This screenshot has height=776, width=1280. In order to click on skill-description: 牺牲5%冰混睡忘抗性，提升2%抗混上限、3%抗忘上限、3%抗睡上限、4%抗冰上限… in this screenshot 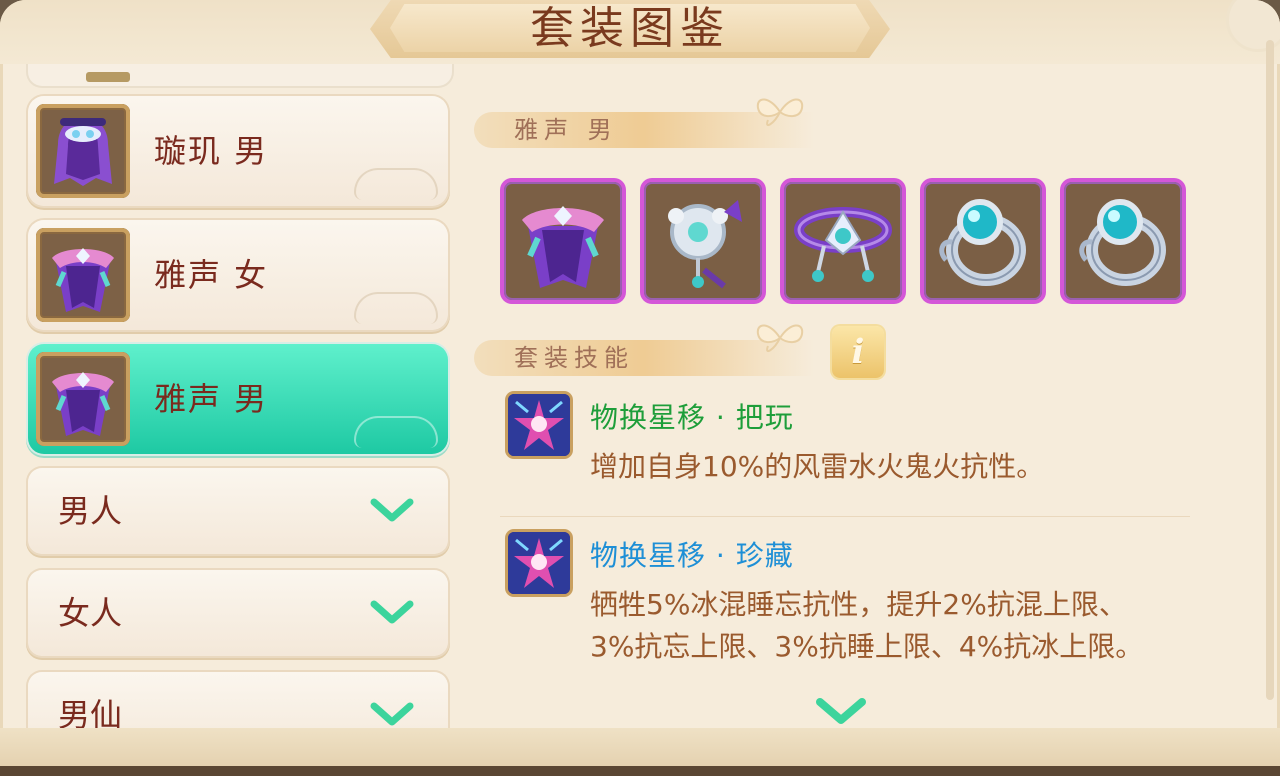, I will do `click(867, 625)`.